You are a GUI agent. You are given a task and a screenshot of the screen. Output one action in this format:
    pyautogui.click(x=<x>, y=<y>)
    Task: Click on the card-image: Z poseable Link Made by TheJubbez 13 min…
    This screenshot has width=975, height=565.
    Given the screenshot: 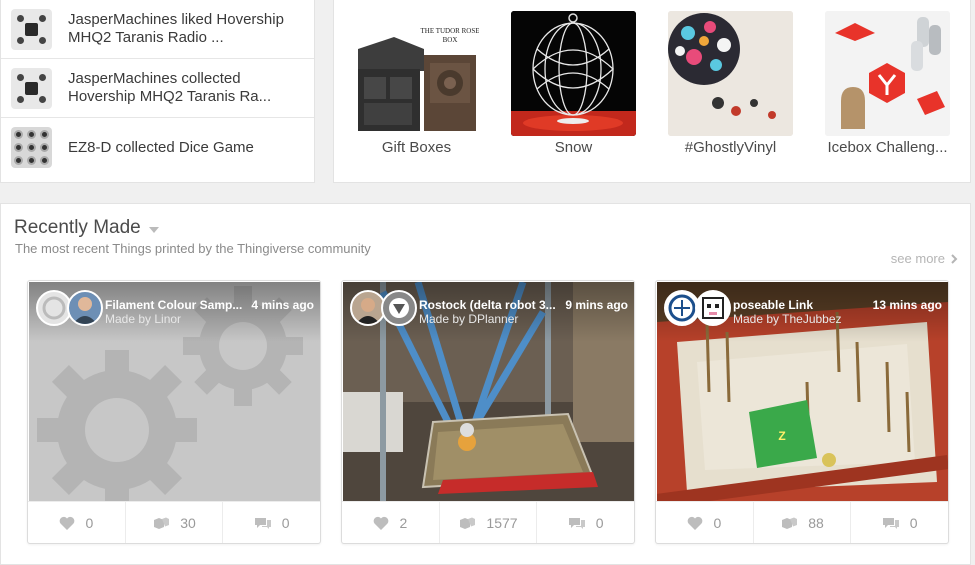 What is the action you would take?
    pyautogui.click(x=802, y=391)
    